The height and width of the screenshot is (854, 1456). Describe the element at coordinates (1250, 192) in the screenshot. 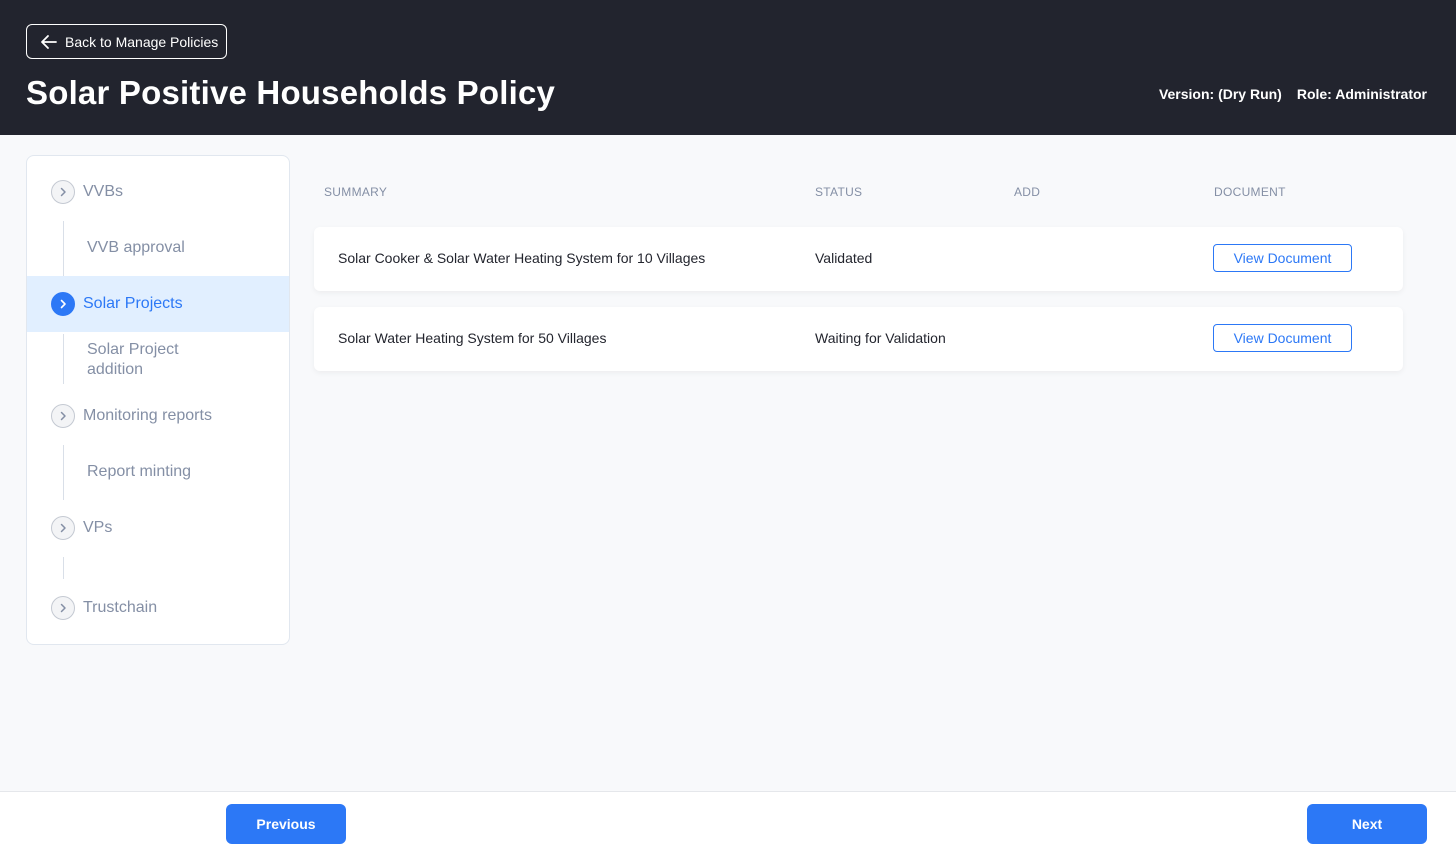

I see `column-header-document: DOCUMENT` at that location.